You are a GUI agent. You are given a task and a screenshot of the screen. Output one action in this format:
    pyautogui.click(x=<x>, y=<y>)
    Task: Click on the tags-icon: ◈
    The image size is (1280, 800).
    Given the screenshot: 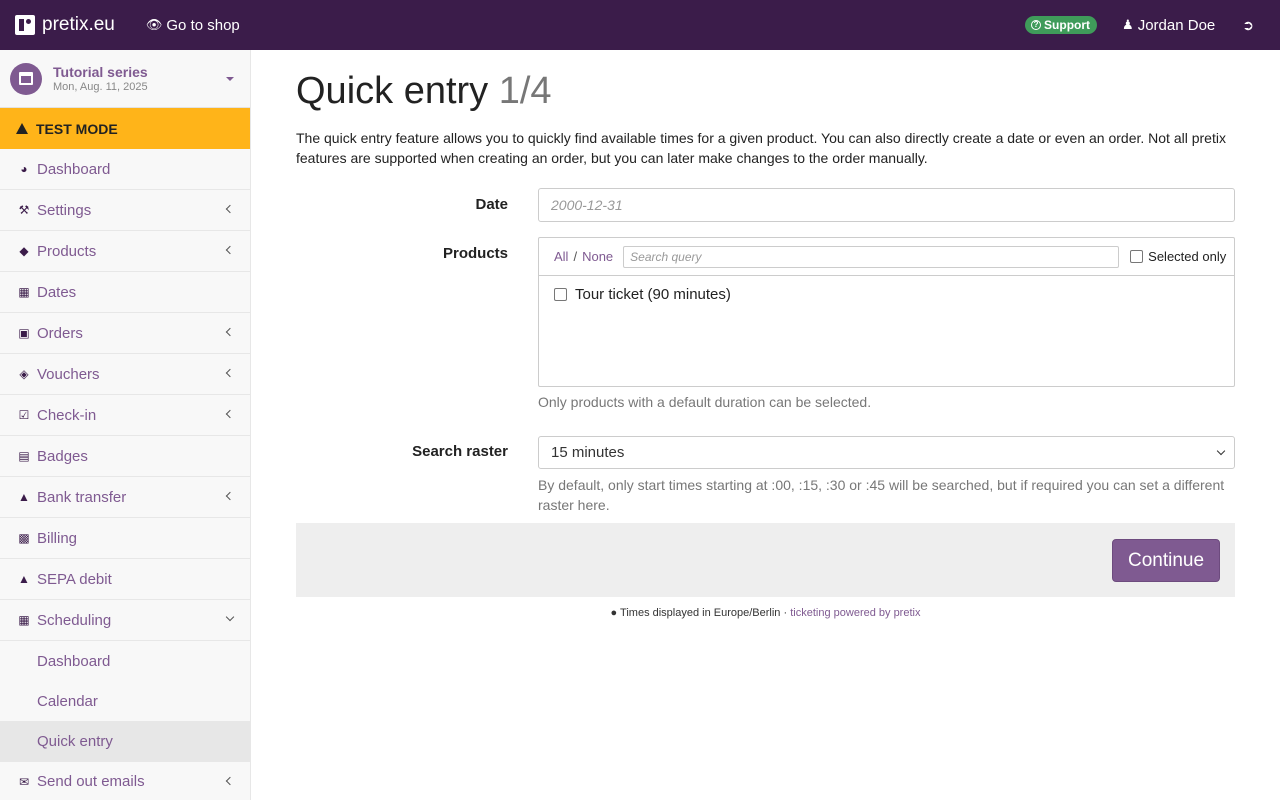 What is the action you would take?
    pyautogui.click(x=24, y=374)
    